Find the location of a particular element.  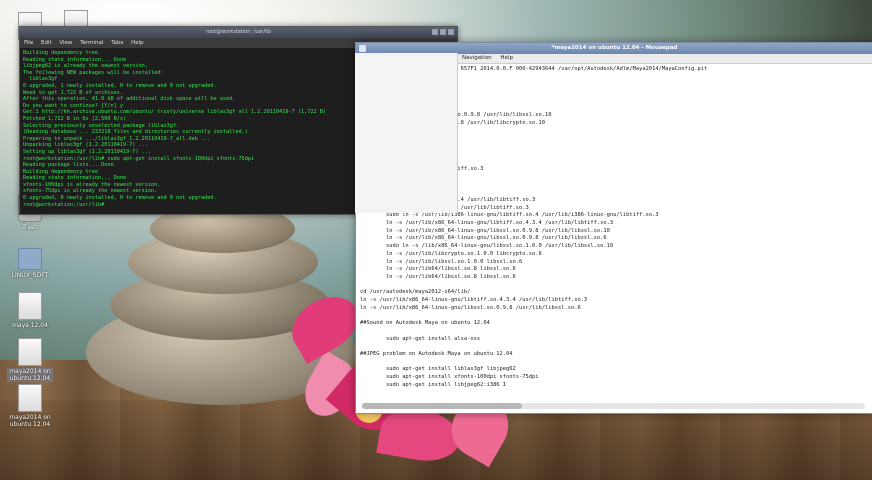

mousepad-app-icon is located at coordinates (362, 48).